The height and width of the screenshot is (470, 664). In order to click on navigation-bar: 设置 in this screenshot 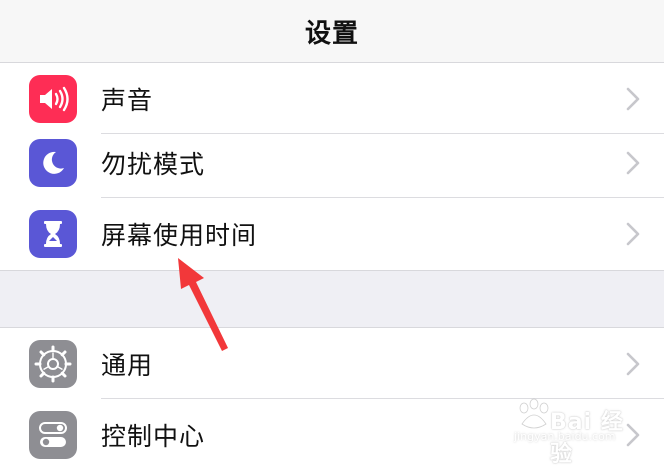, I will do `click(332, 31)`.